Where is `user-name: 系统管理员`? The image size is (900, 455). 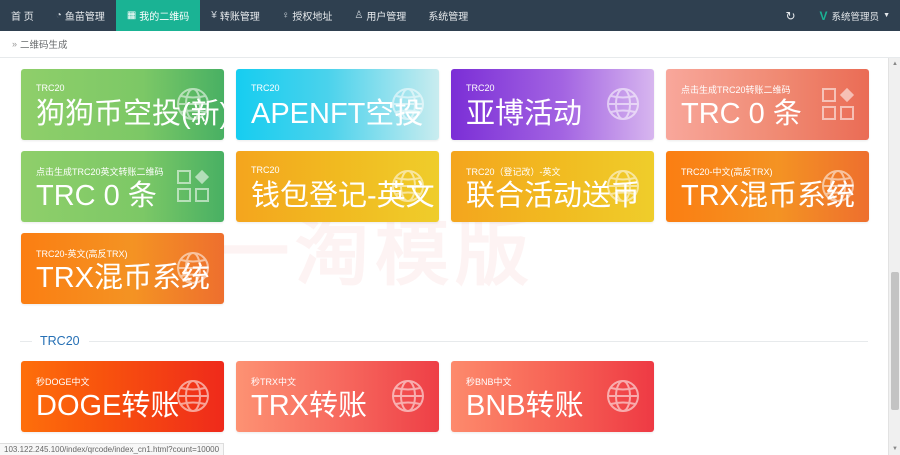 user-name: 系统管理员 is located at coordinates (855, 17).